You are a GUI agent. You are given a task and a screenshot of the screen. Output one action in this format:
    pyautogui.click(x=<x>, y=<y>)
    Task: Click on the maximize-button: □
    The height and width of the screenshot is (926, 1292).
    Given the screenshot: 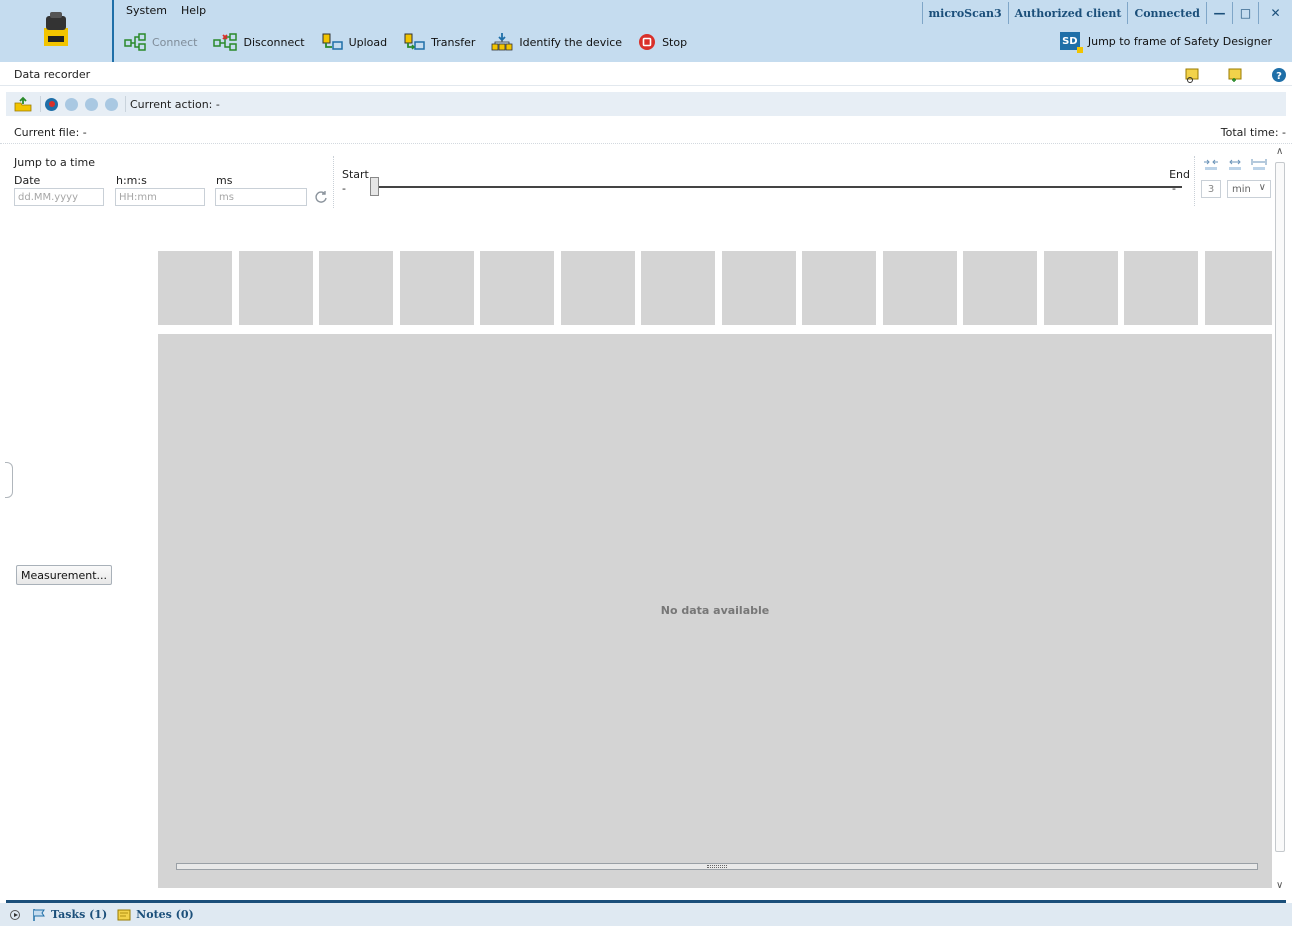 What is the action you would take?
    pyautogui.click(x=1245, y=13)
    